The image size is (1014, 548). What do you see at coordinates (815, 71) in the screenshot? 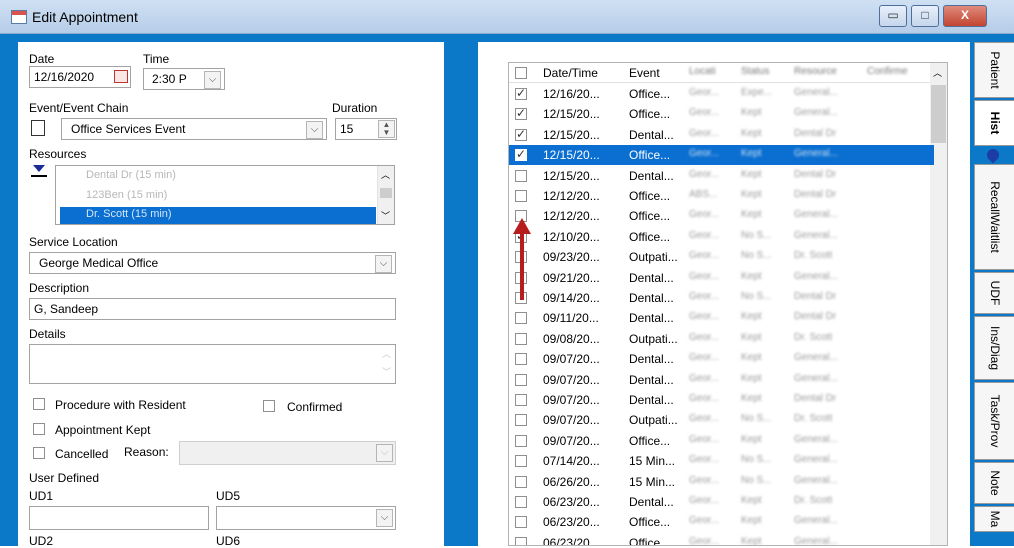
I see `column-header: Resource` at bounding box center [815, 71].